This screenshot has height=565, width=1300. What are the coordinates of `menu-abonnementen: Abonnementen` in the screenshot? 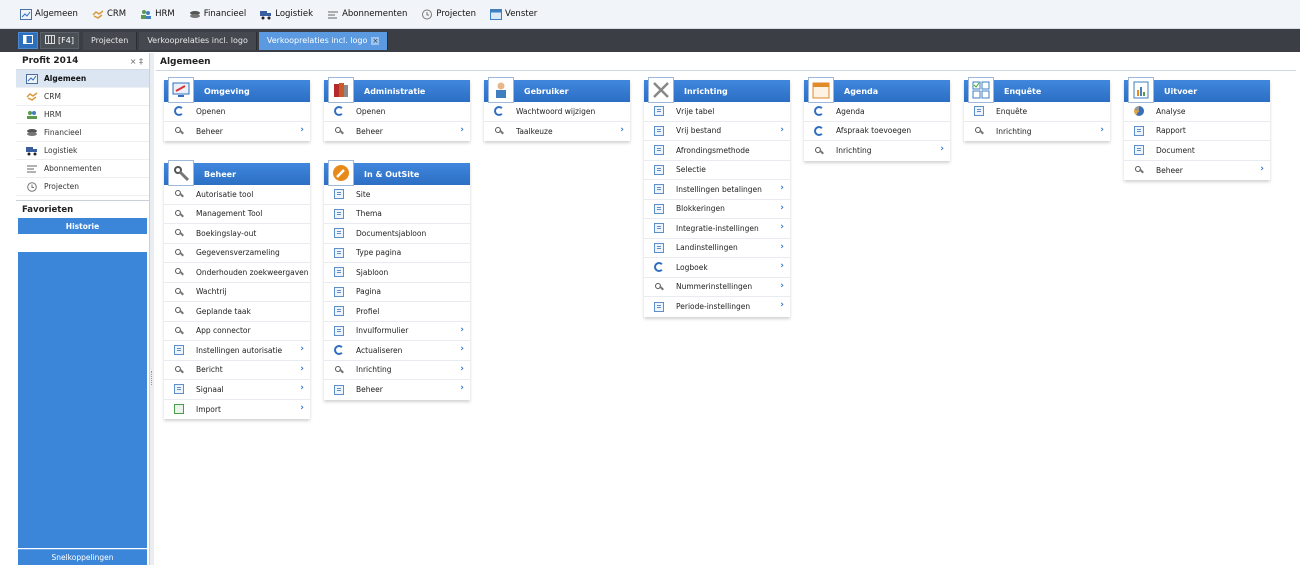 It's located at (367, 14).